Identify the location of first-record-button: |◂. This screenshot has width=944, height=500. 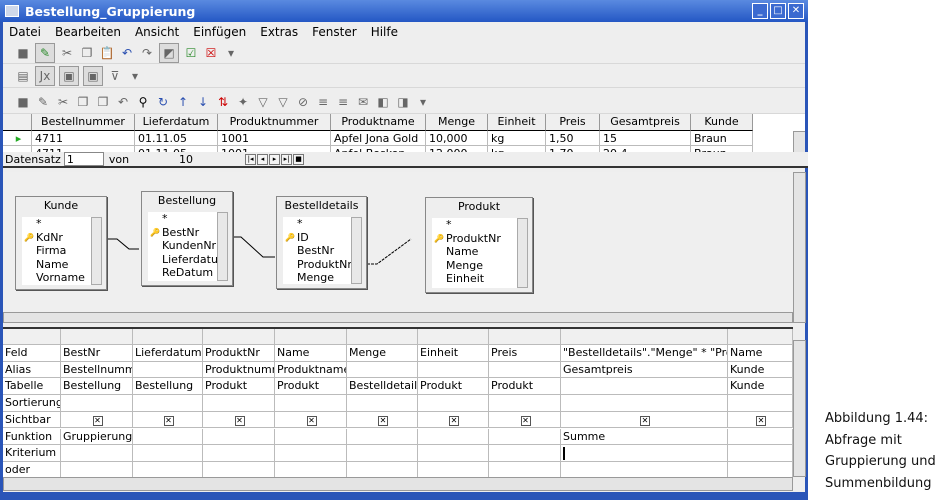
(251, 159).